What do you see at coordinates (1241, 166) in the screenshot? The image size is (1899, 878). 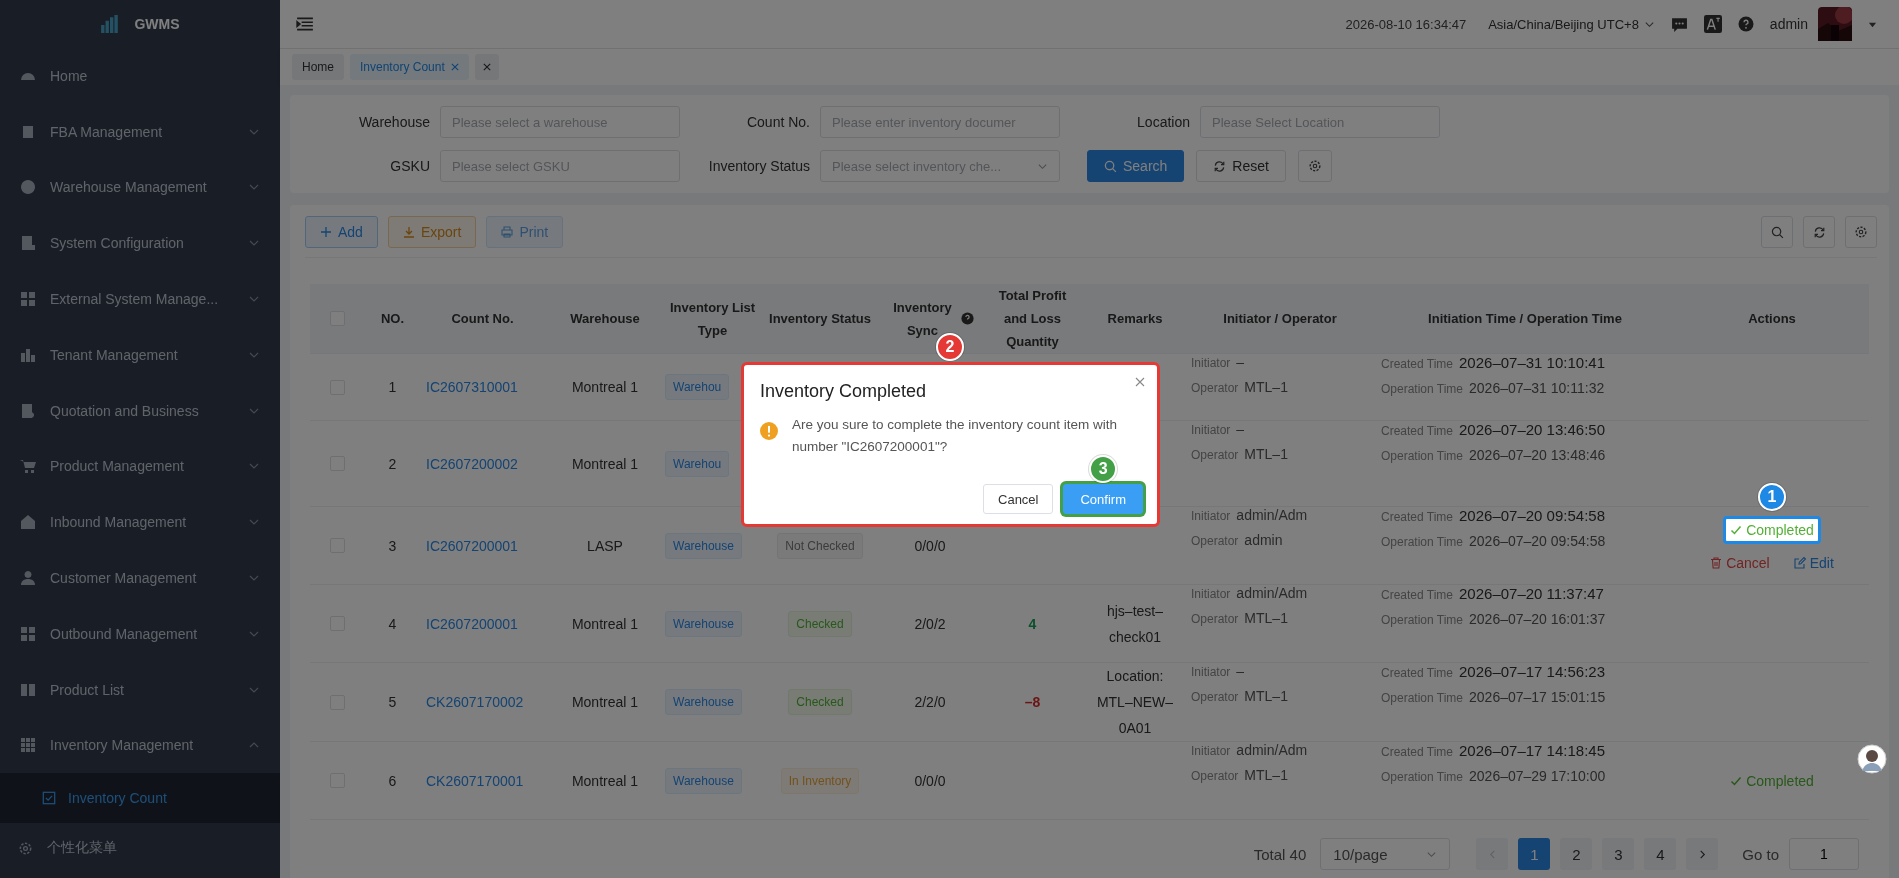 I see `reset-button: Reset` at bounding box center [1241, 166].